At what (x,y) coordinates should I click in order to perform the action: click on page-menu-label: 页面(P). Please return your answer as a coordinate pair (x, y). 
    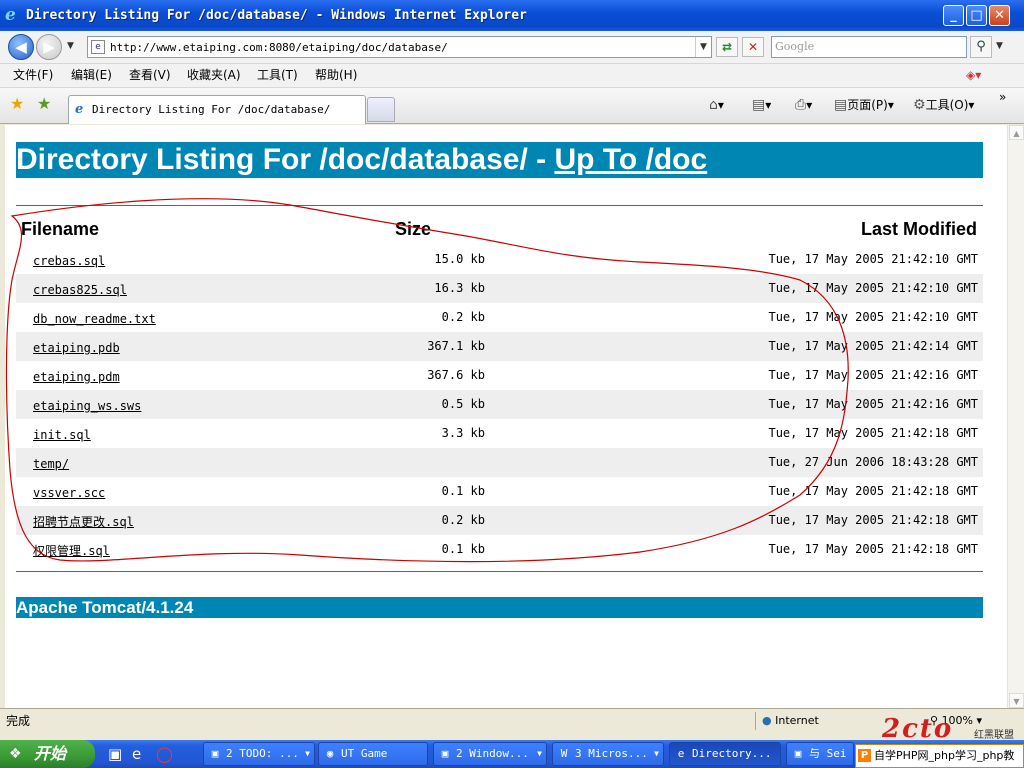
    Looking at the image, I should click on (867, 105).